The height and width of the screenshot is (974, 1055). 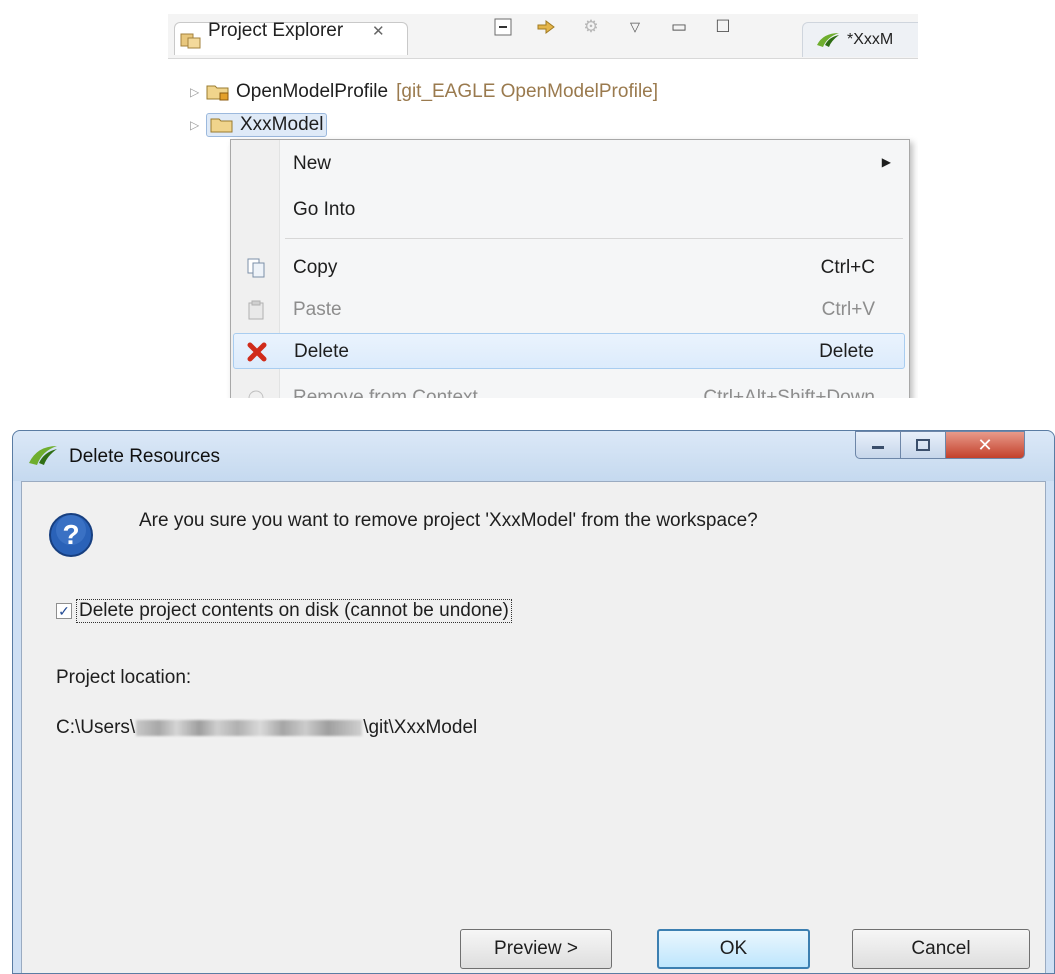 I want to click on menu-item-go-into: Go Into, so click(x=569, y=210).